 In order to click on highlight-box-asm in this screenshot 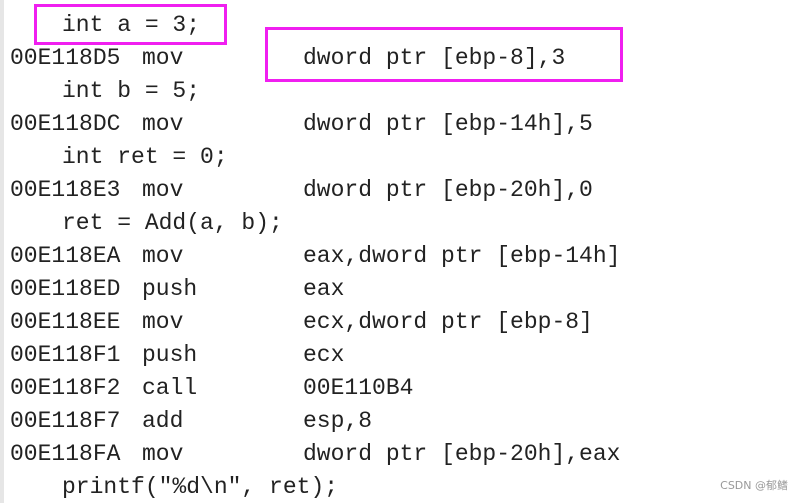, I will do `click(444, 54)`.